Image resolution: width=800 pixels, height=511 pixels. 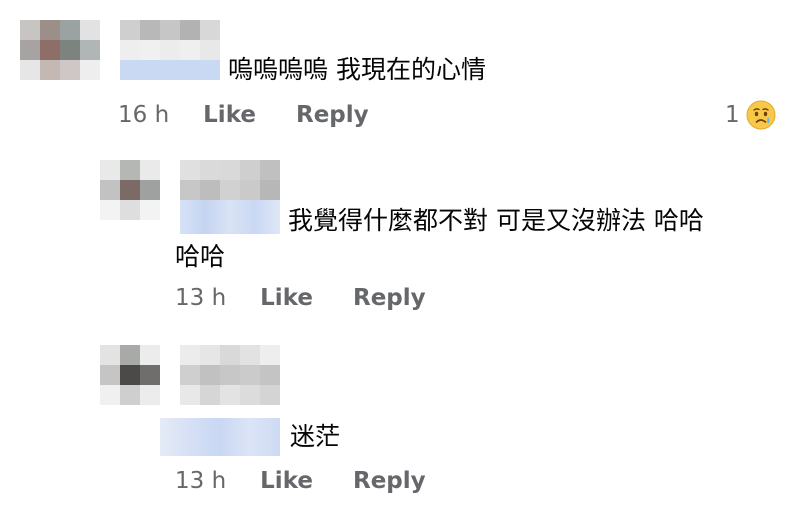 What do you see at coordinates (143, 115) in the screenshot?
I see `comment-timestamp: 16 h` at bounding box center [143, 115].